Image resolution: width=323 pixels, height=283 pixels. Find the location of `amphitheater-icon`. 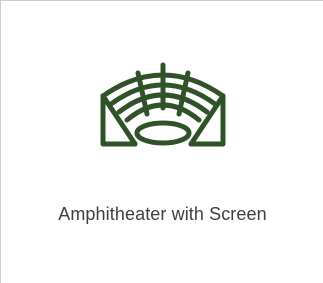

amphitheater-icon is located at coordinates (162, 104).